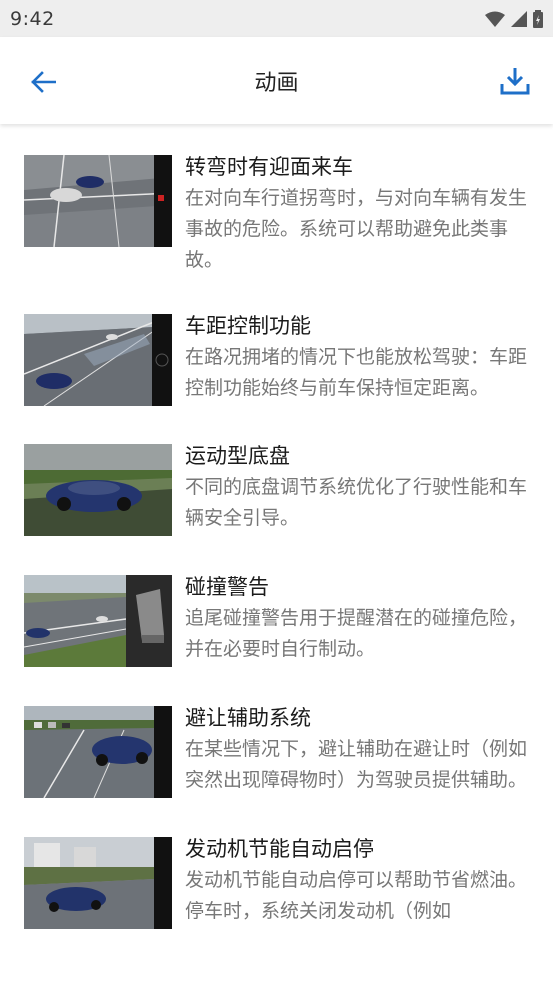 The image size is (553, 984). I want to click on app-bar: 动画, so click(276, 80).